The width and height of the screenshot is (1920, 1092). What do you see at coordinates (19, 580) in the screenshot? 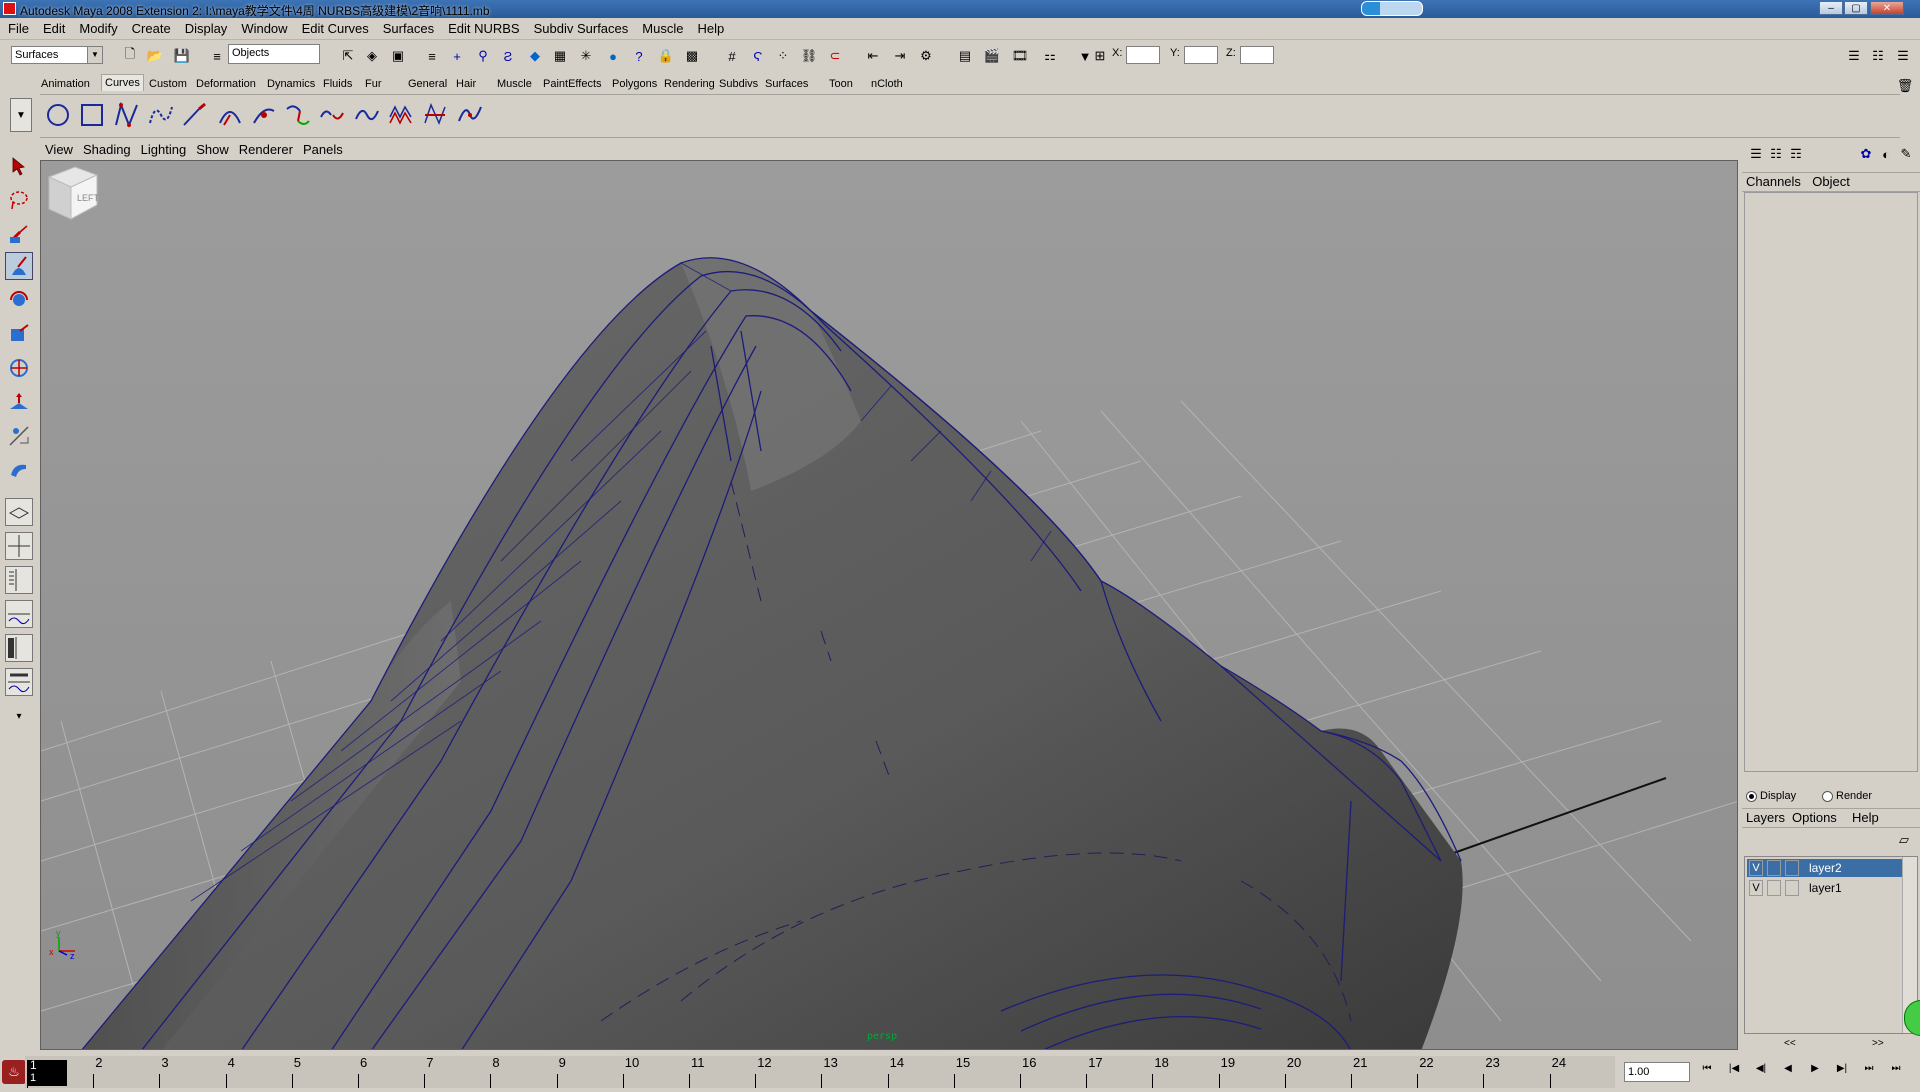
I see `persp-outliner-layout-icon` at bounding box center [19, 580].